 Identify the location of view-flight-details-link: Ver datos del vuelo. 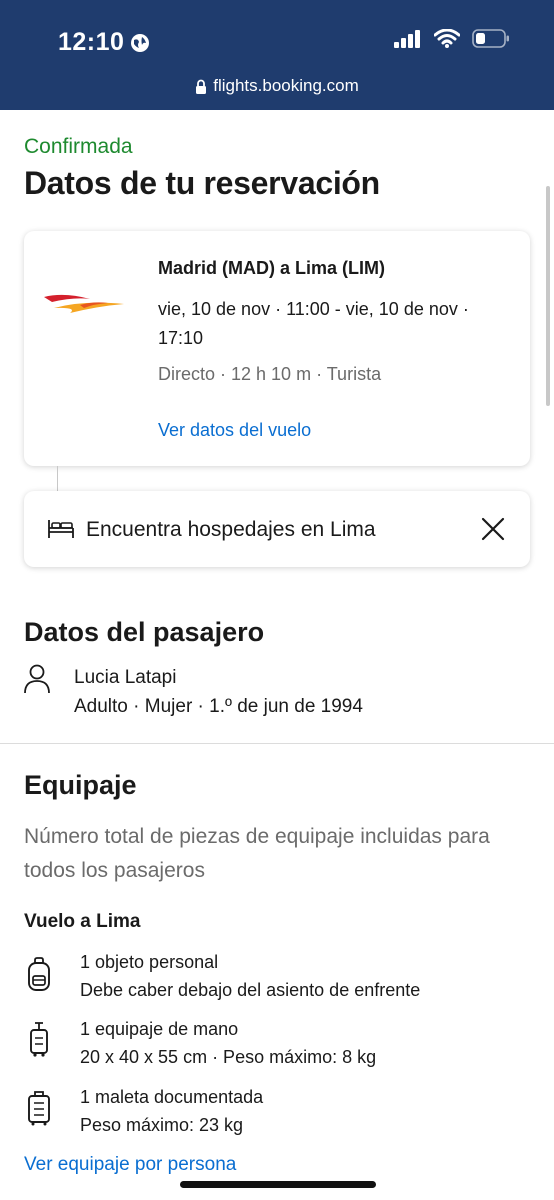
(234, 430).